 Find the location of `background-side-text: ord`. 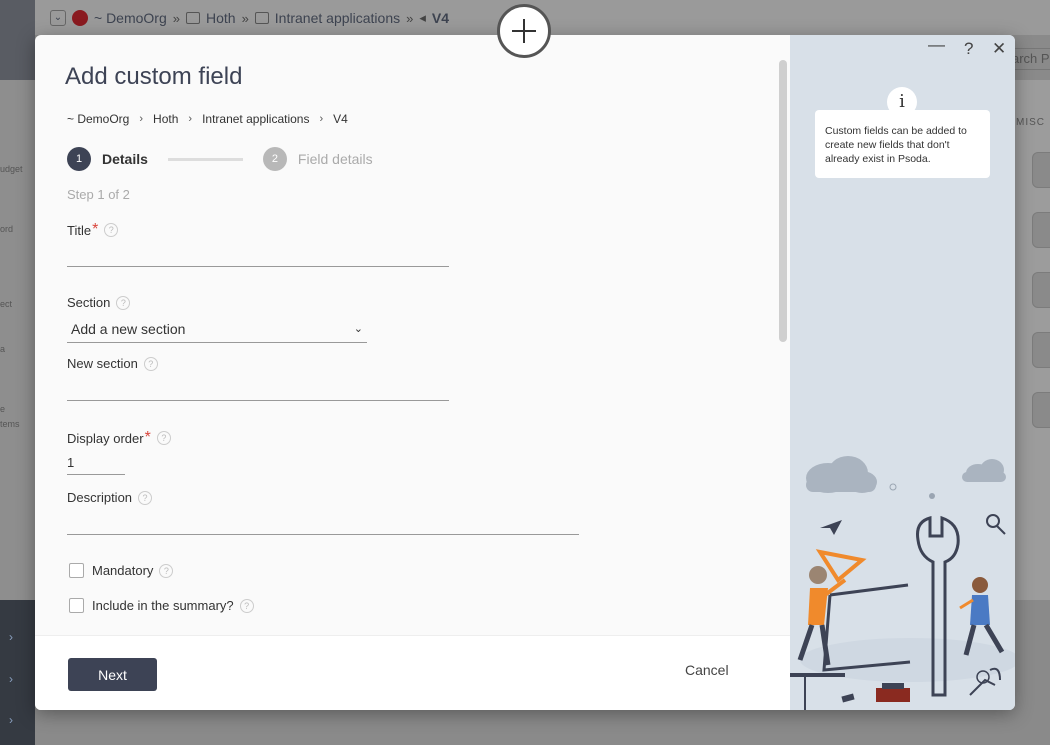

background-side-text: ord is located at coordinates (7, 229).